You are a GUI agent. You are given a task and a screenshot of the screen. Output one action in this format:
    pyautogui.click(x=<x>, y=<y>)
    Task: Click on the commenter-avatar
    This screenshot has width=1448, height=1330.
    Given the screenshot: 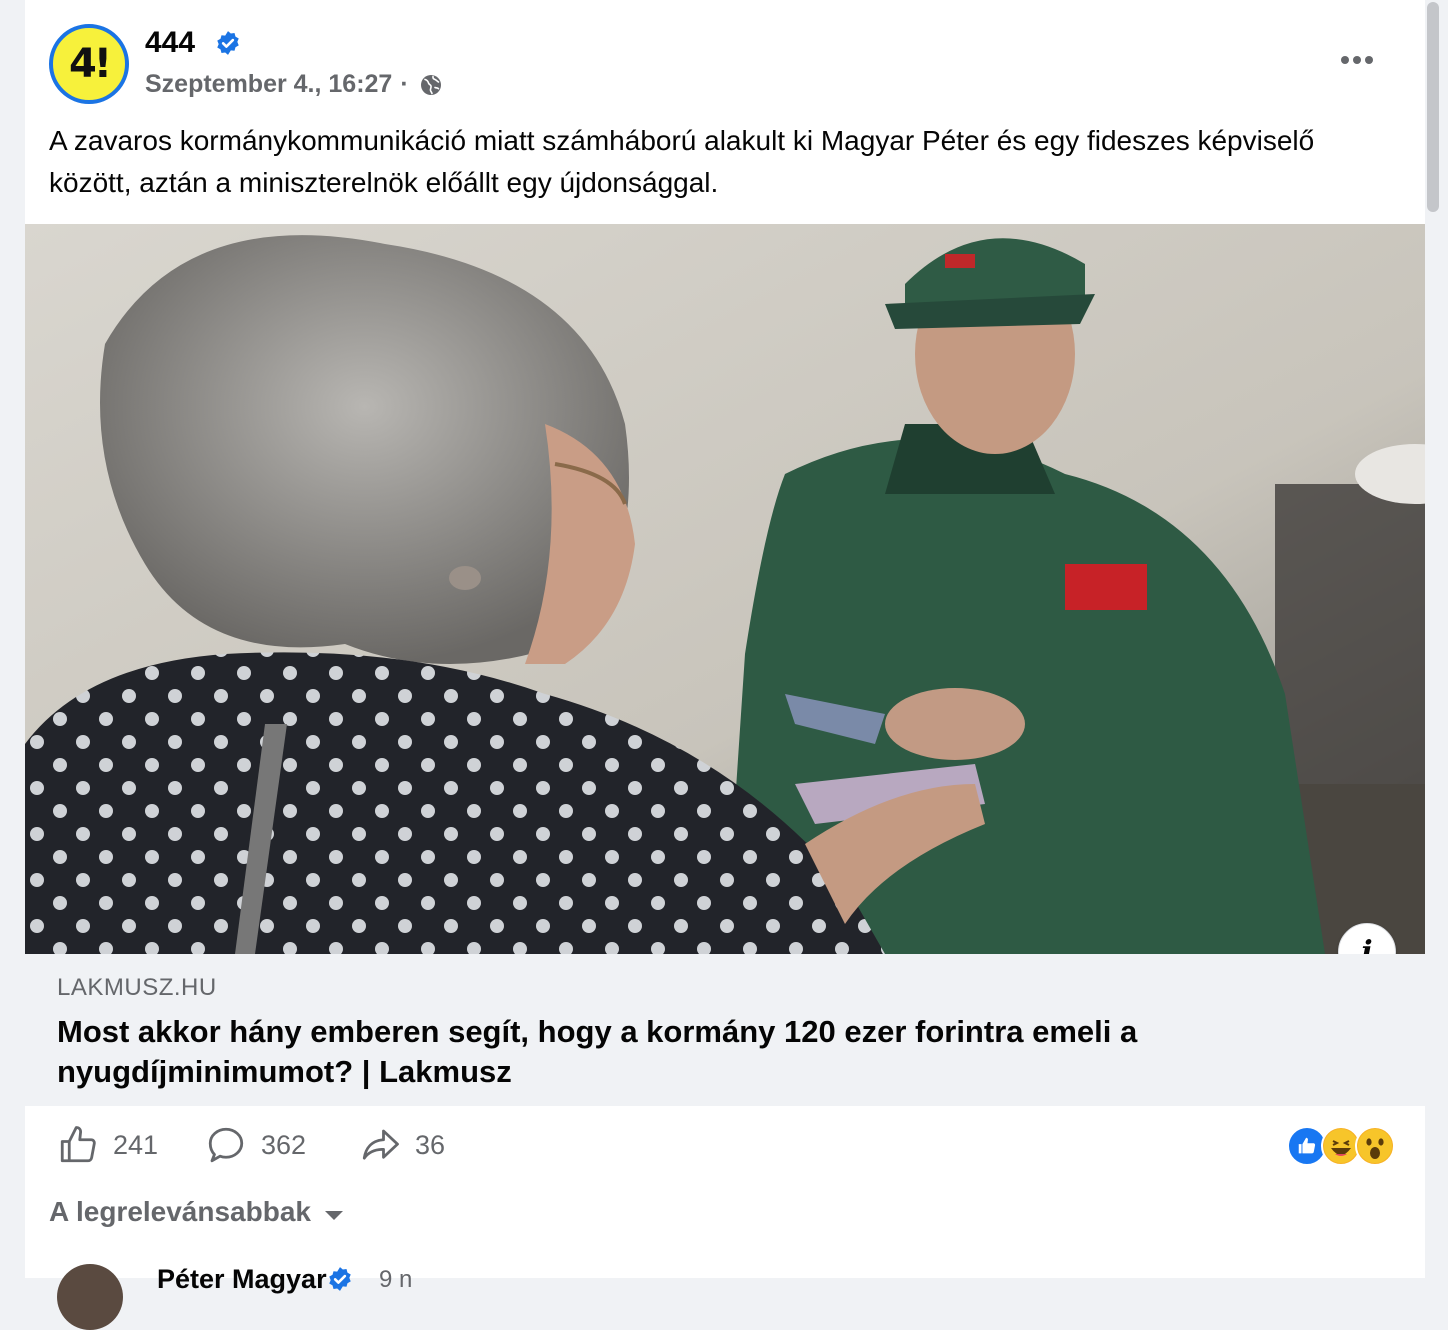 What is the action you would take?
    pyautogui.click(x=90, y=1297)
    